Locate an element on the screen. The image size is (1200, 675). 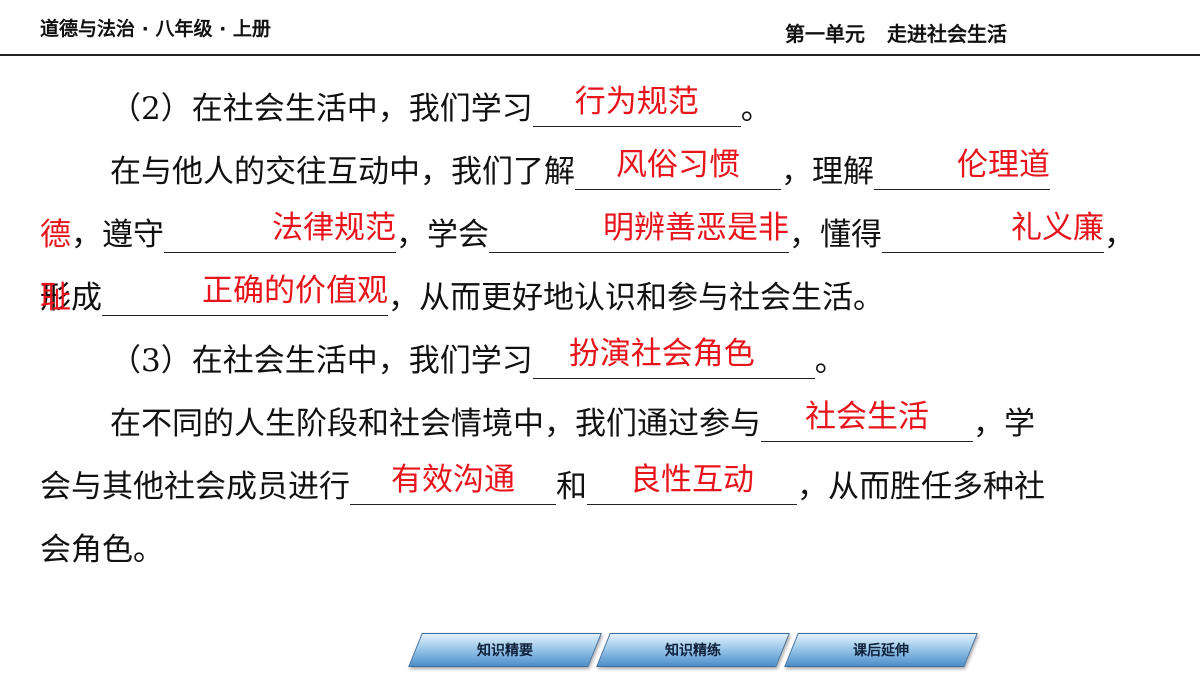
paragraph-2-line: （2）在社会生活中，我们学习 行为规范 。 is located at coordinates (600, 109).